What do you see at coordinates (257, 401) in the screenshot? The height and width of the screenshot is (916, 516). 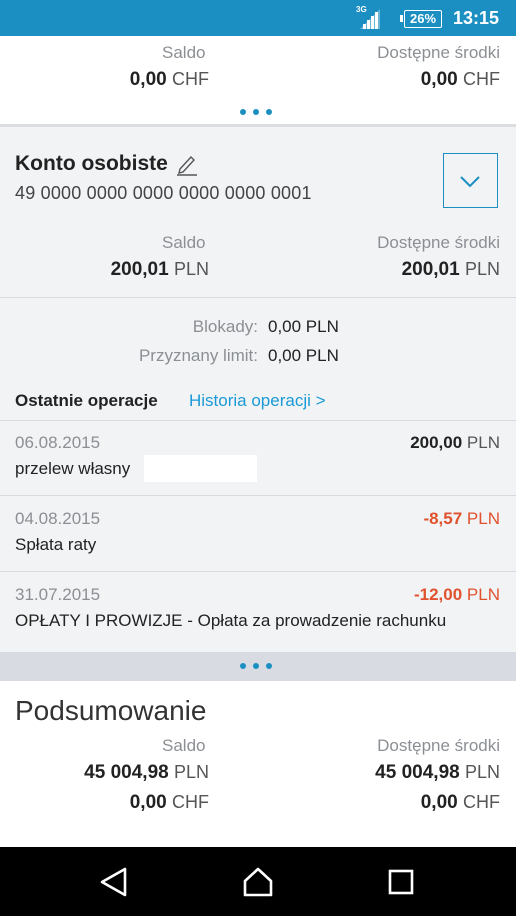 I see `history-link: Historia operacji >` at bounding box center [257, 401].